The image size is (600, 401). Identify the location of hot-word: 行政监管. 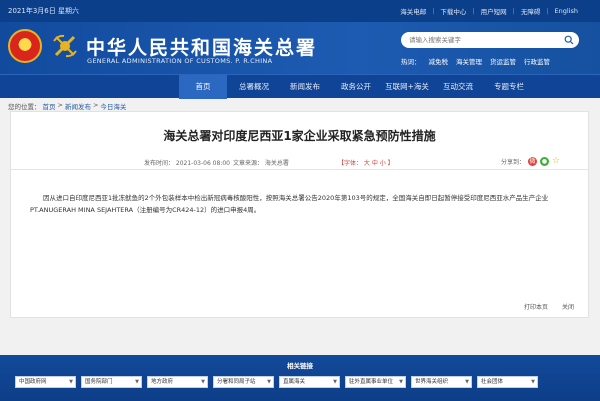
(537, 61).